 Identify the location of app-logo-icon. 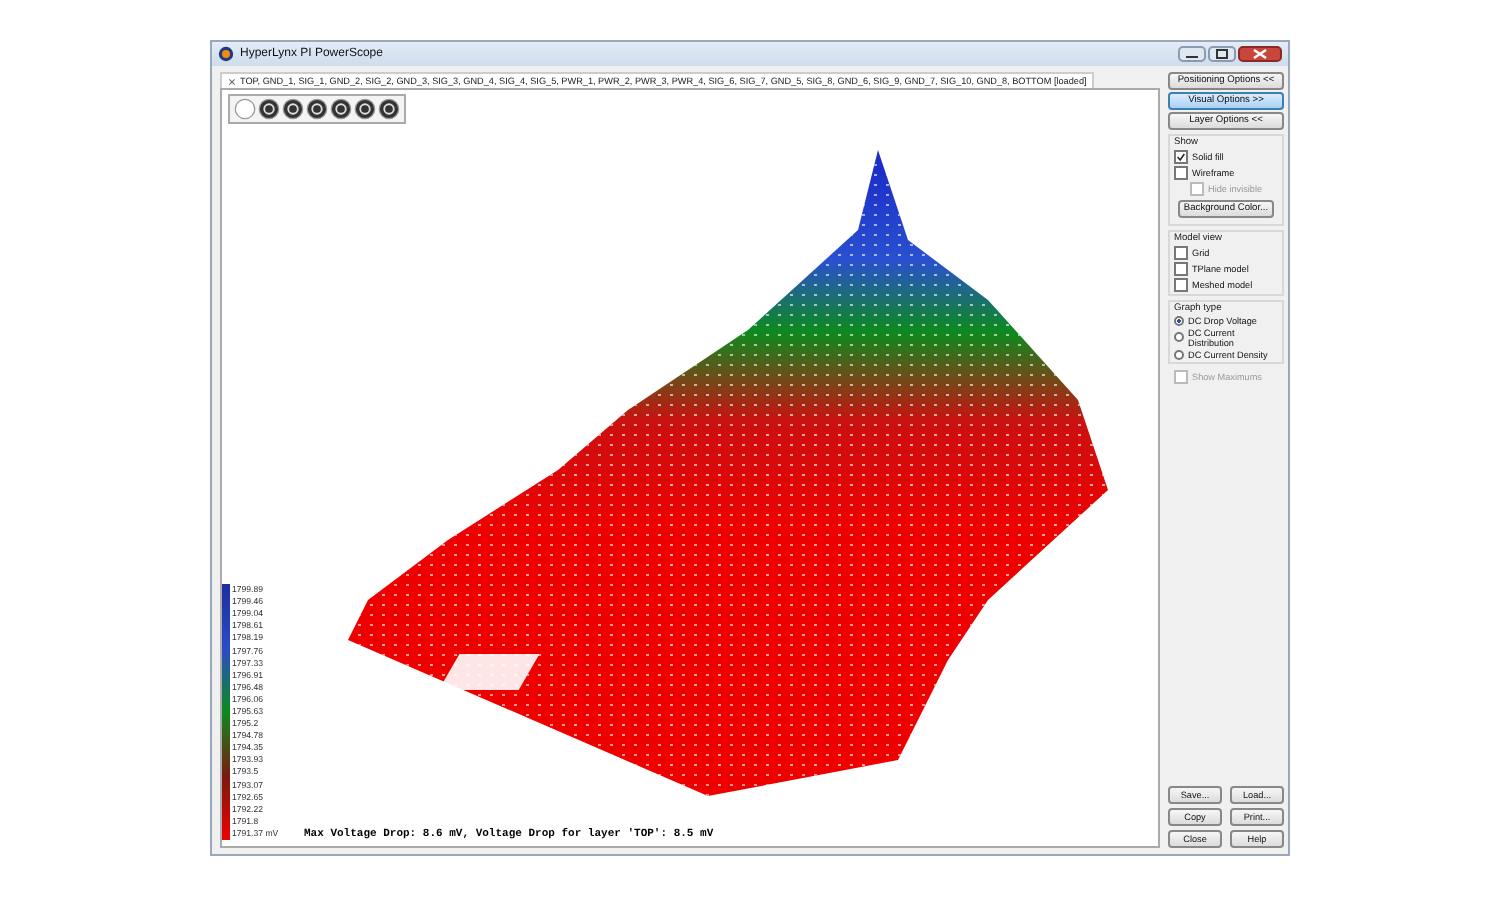
(226, 54).